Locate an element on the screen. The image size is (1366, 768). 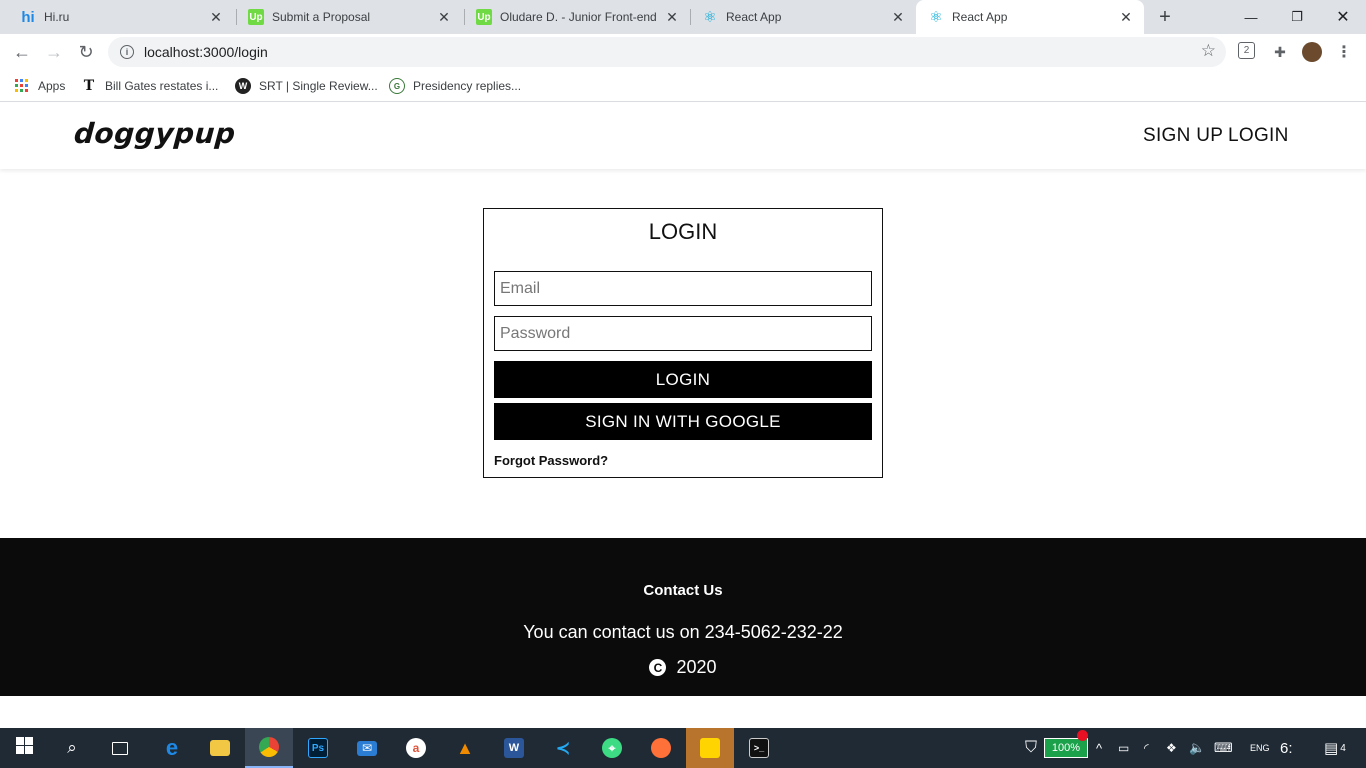
notification-count: 4 is located at coordinates (1343, 748).